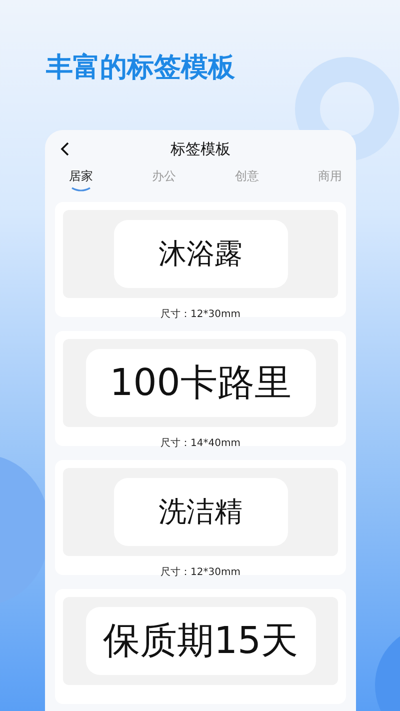 Image resolution: width=400 pixels, height=711 pixels. I want to click on label-preview: 沐浴露, so click(201, 254).